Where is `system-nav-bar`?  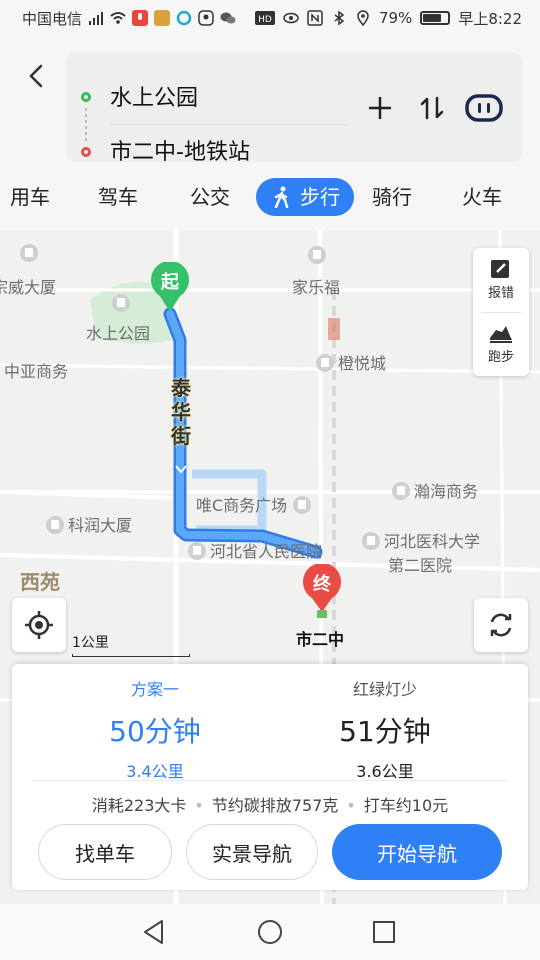 system-nav-bar is located at coordinates (270, 932).